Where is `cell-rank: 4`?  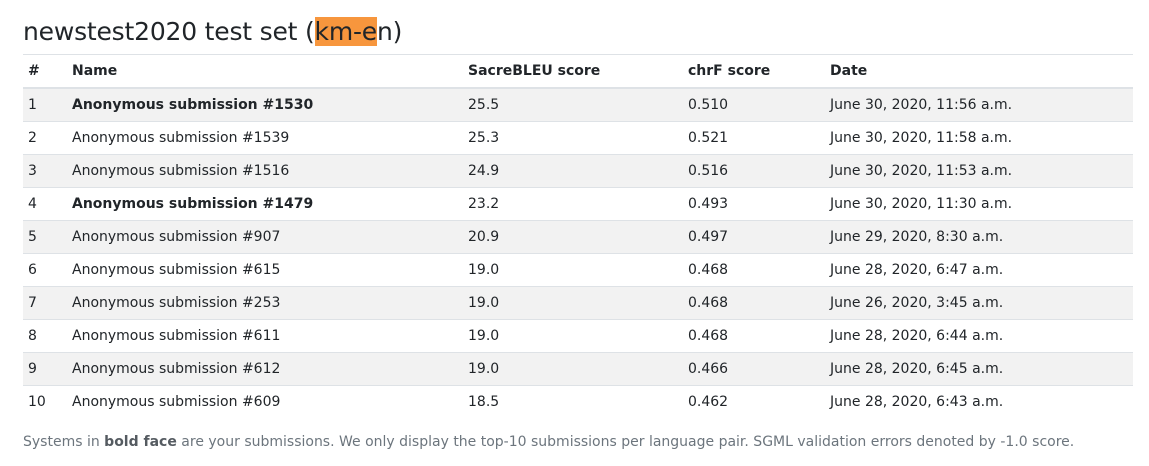
cell-rank: 4 is located at coordinates (45, 203).